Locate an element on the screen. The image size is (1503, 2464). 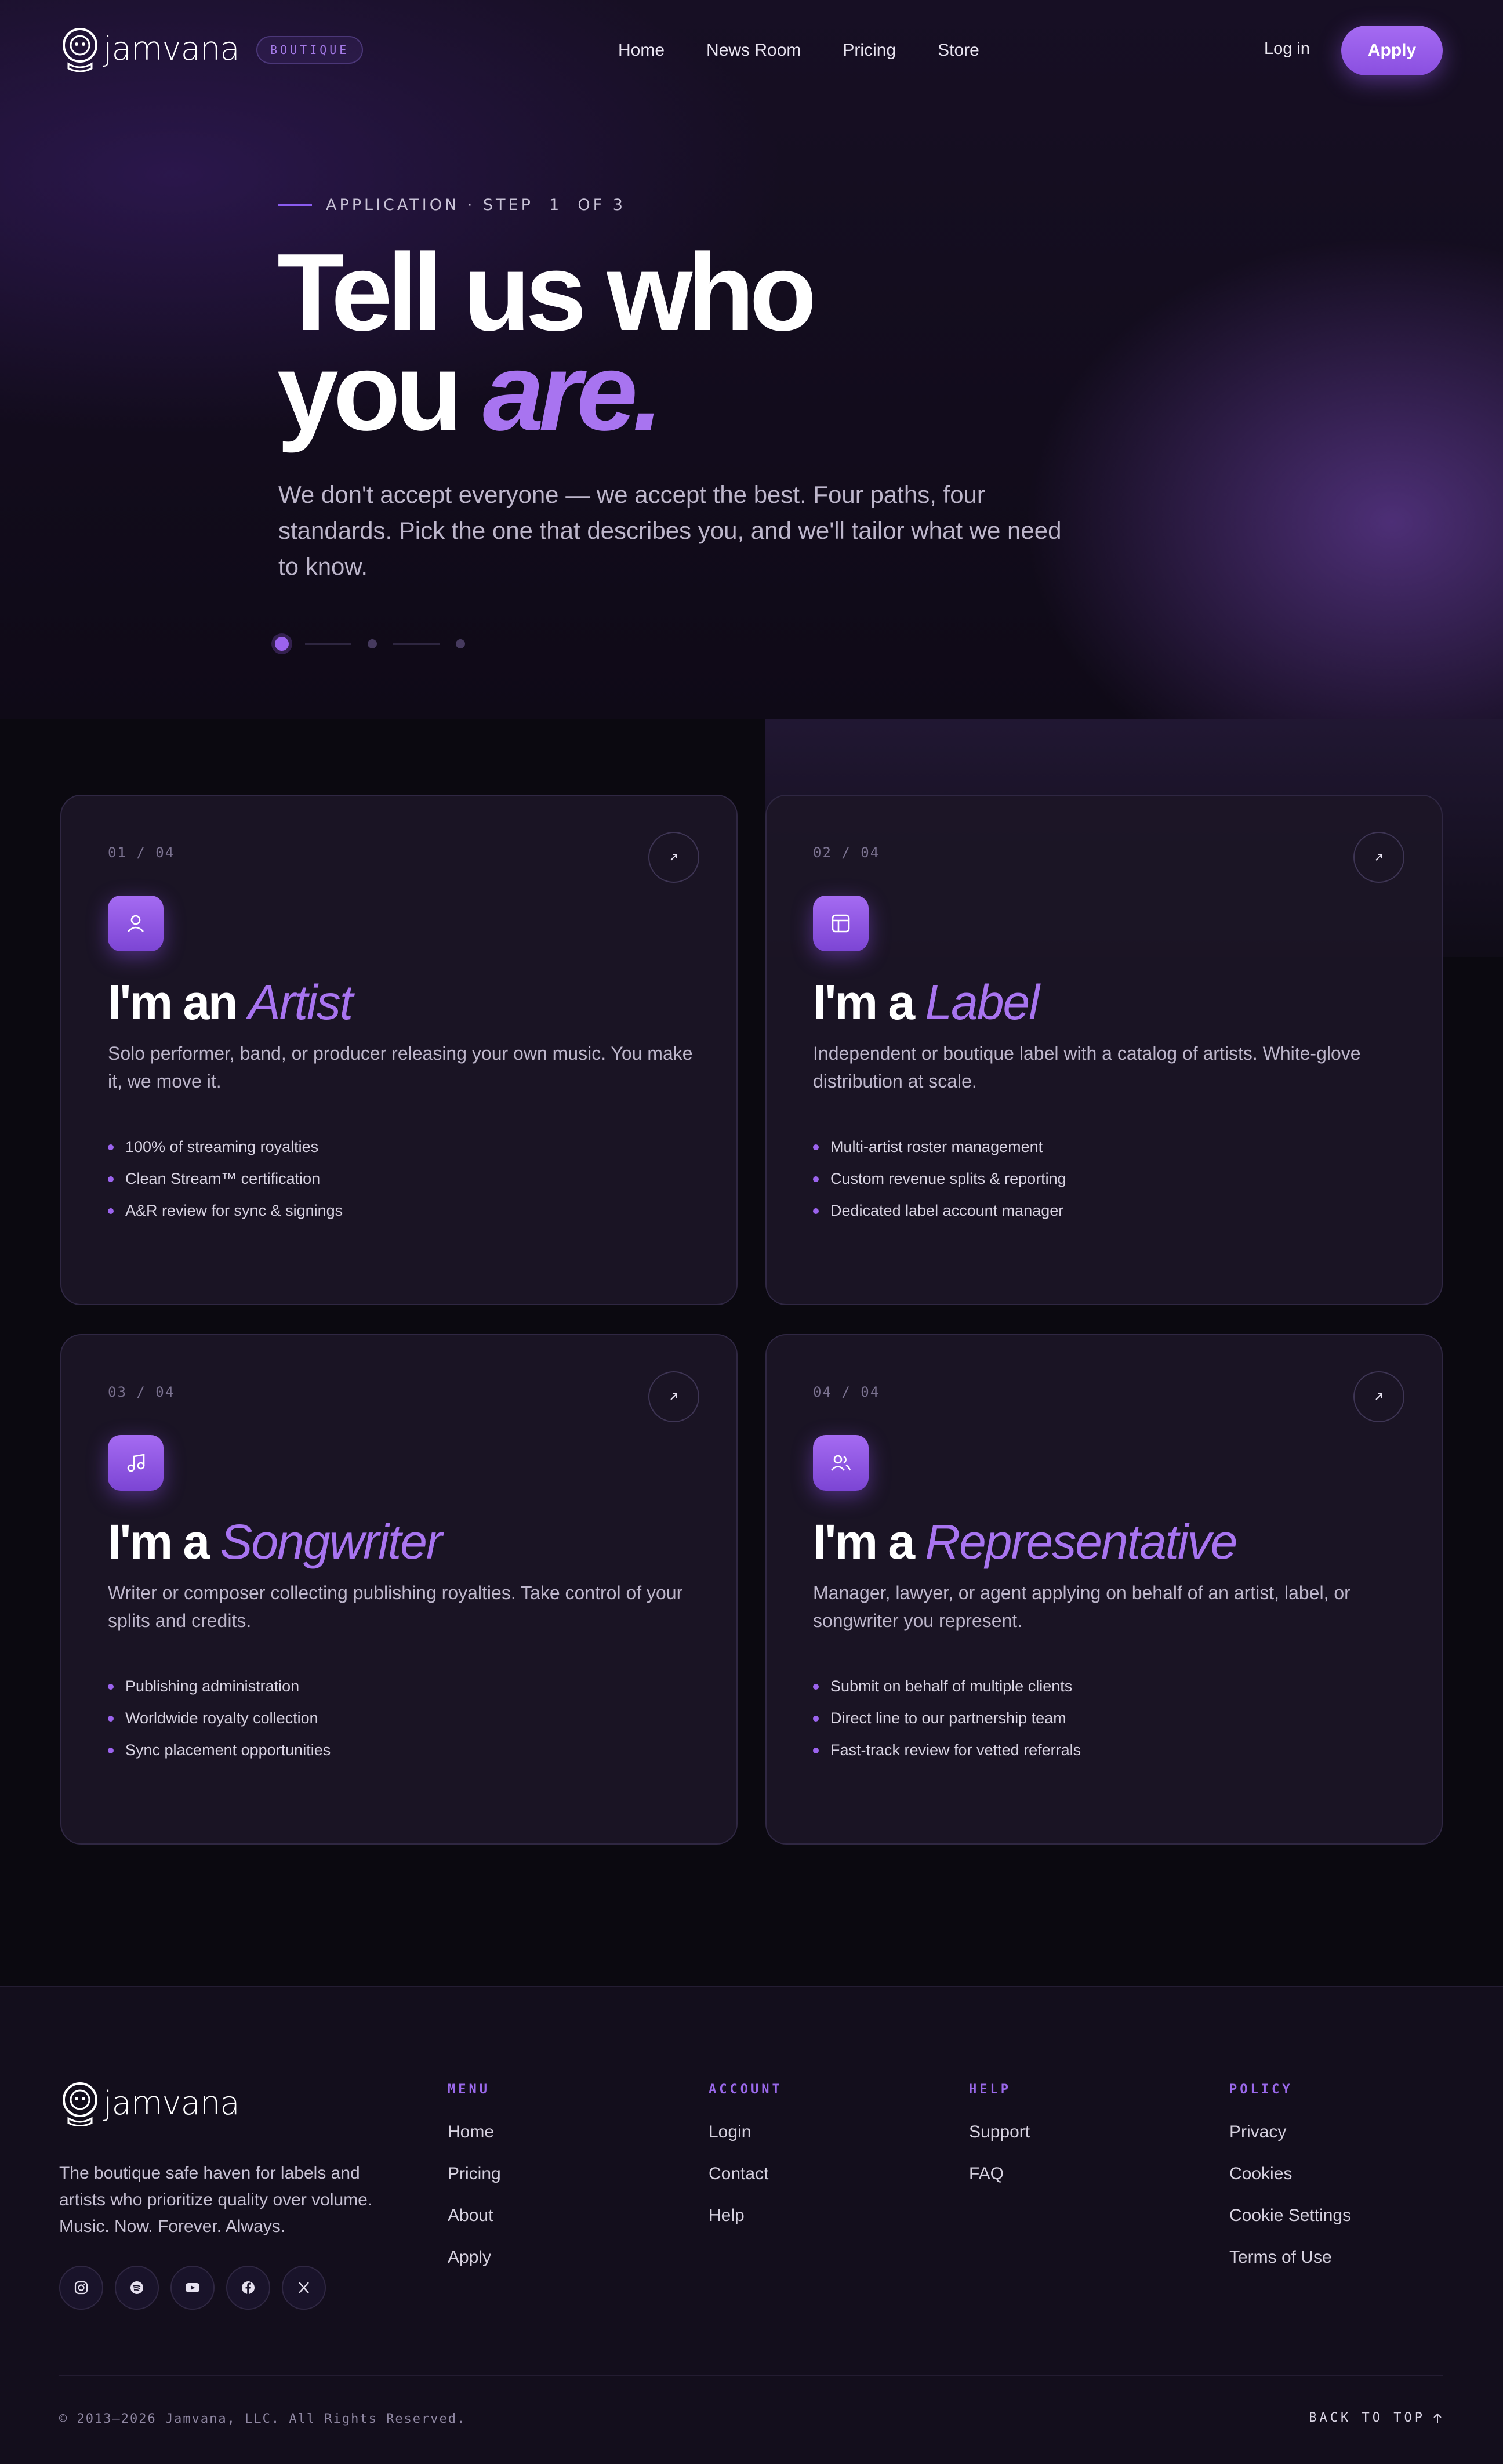
back-to-top-link: BACK TO TOP is located at coordinates (1376, 2418).